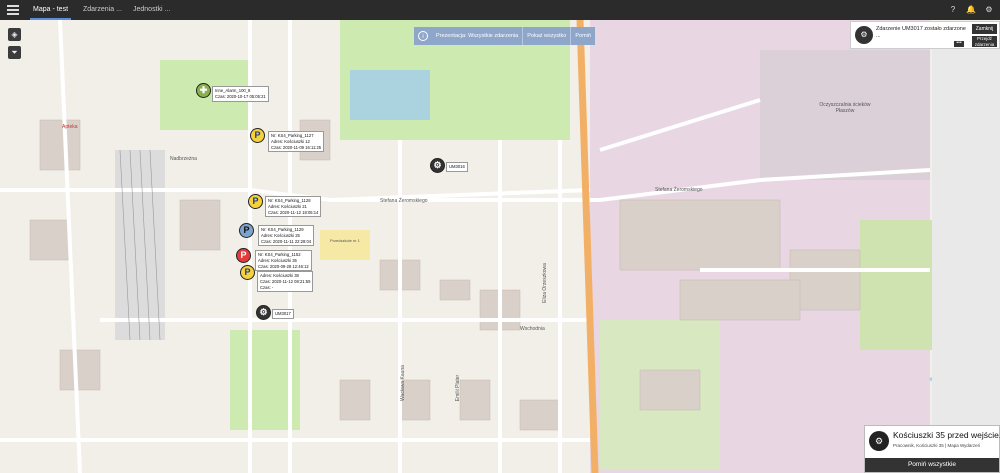  I want to click on skip-button: Pomiń, so click(583, 36).